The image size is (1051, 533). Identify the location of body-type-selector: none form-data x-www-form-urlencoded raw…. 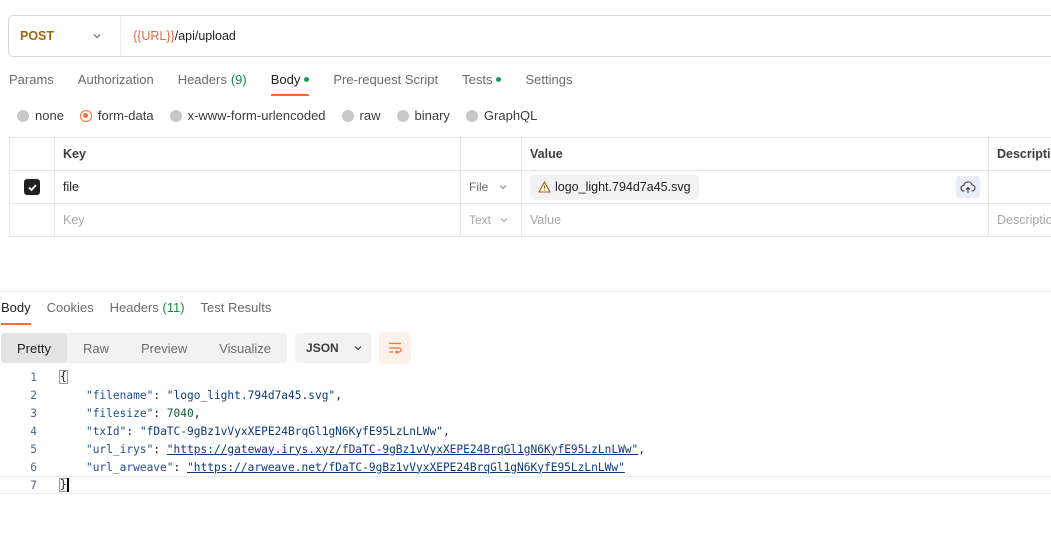
(285, 115).